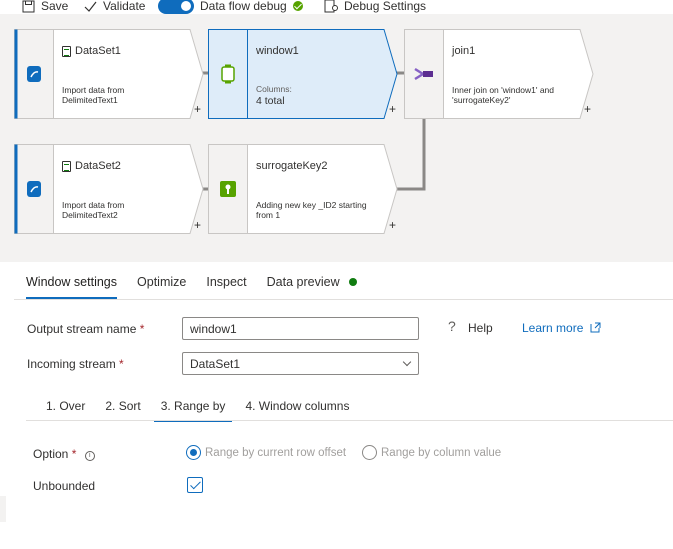  What do you see at coordinates (55, 6) in the screenshot?
I see `save-label: Save` at bounding box center [55, 6].